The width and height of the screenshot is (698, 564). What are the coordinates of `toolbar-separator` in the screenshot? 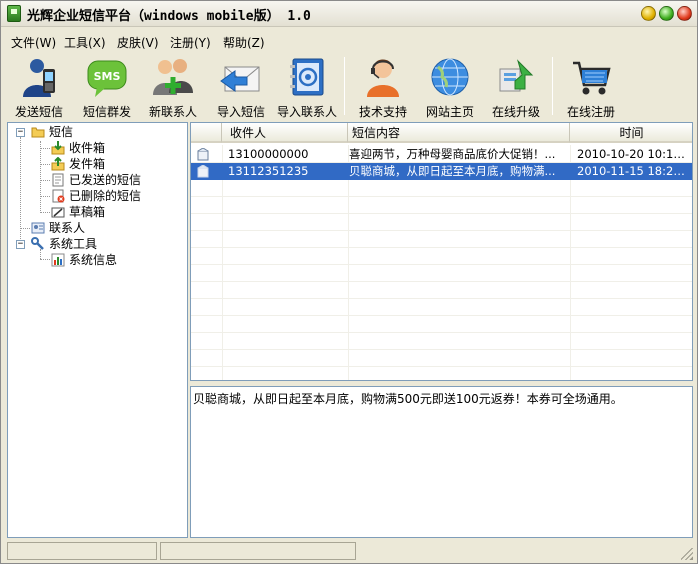 It's located at (344, 86).